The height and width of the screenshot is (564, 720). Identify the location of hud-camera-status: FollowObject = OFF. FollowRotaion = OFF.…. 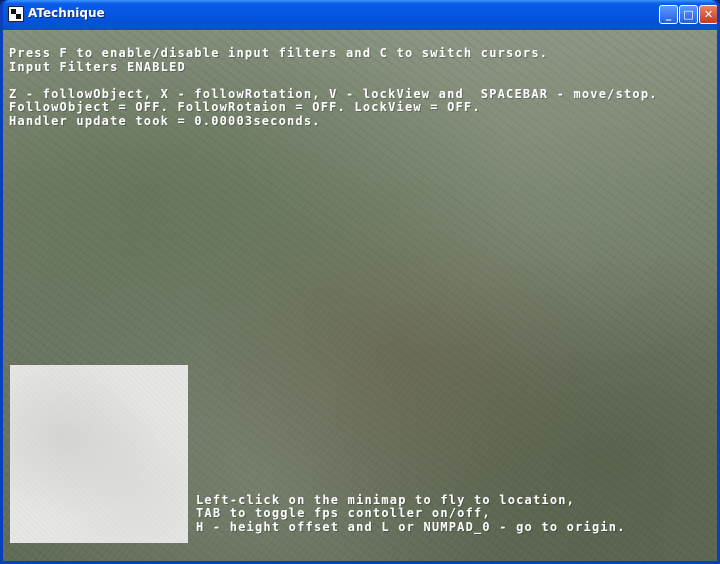
(245, 107).